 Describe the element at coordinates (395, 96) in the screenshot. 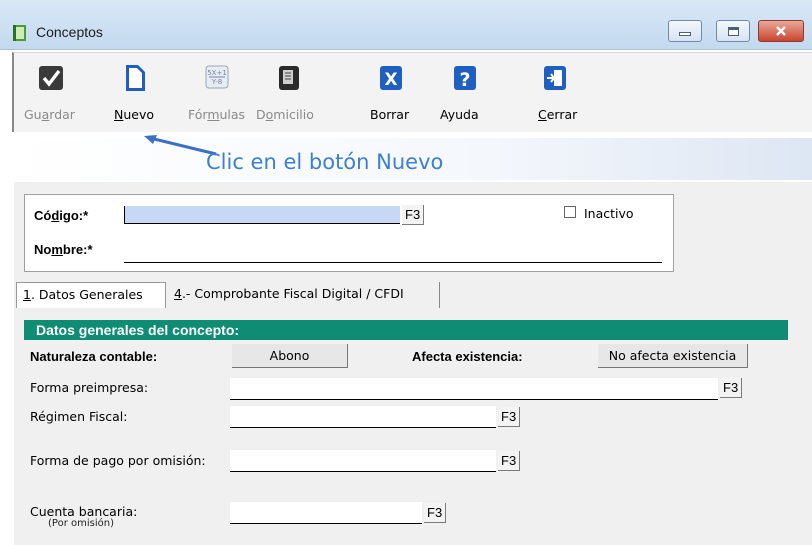

I see `borrar-button: X Borrar` at that location.